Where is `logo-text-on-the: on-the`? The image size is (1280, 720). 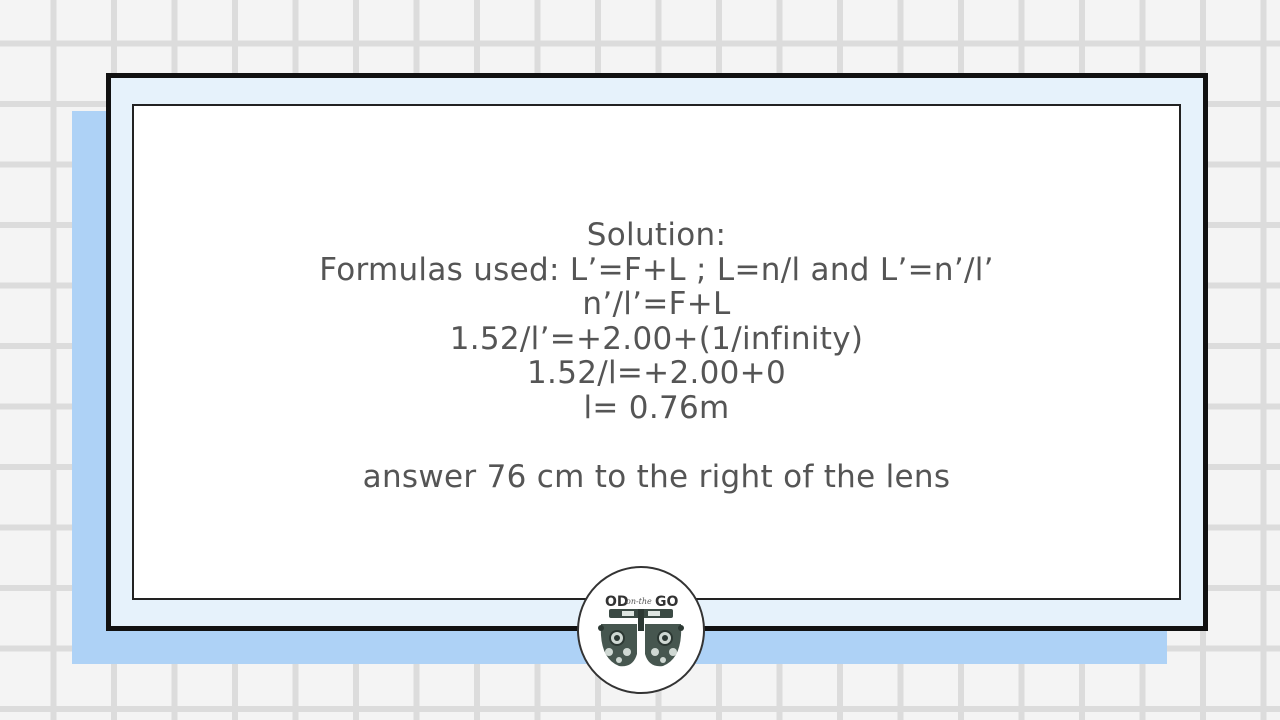
logo-text-on-the: on-the is located at coordinates (639, 601).